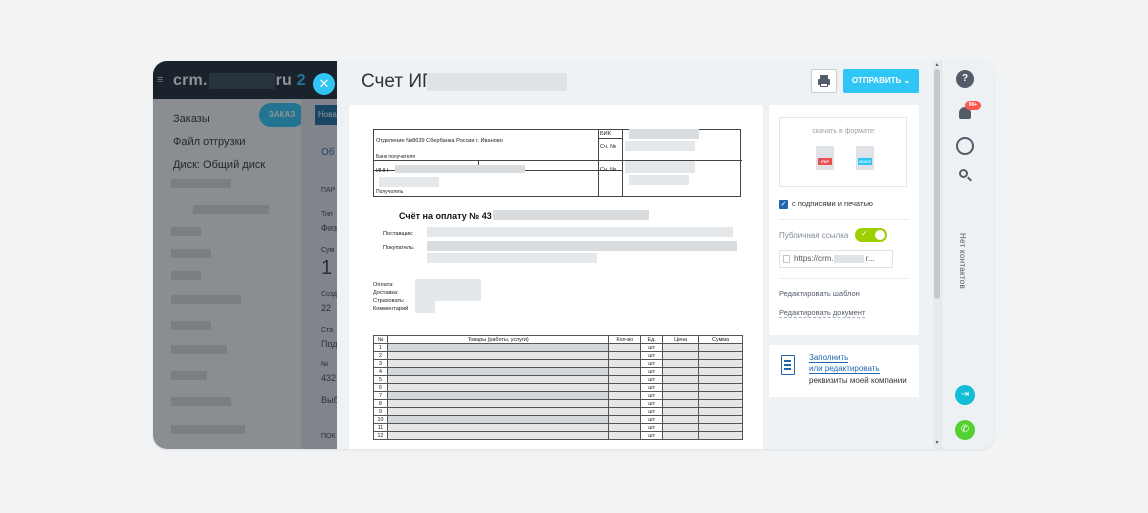  What do you see at coordinates (826, 204) in the screenshot?
I see `sign-checkbox-row: ✓ с подписями и печатью` at bounding box center [826, 204].